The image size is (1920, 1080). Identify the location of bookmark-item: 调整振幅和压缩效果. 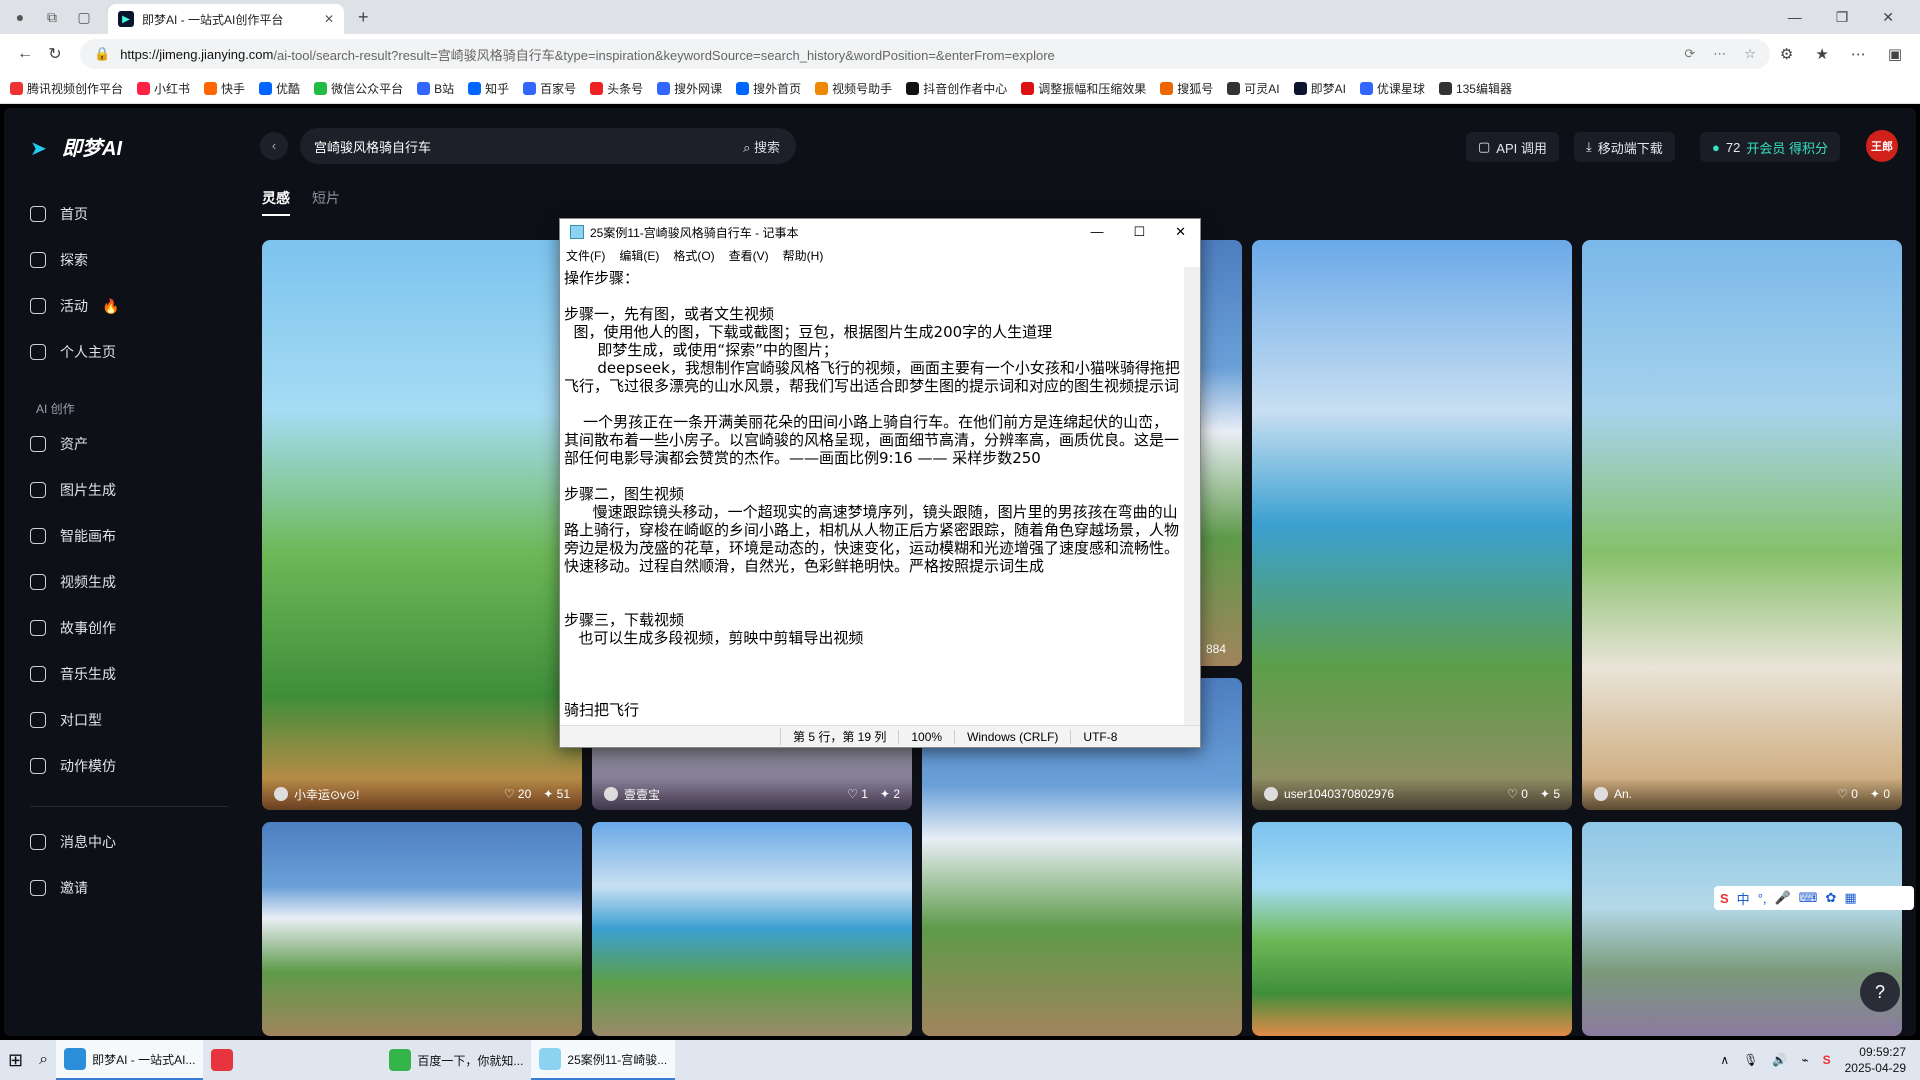
(1083, 88).